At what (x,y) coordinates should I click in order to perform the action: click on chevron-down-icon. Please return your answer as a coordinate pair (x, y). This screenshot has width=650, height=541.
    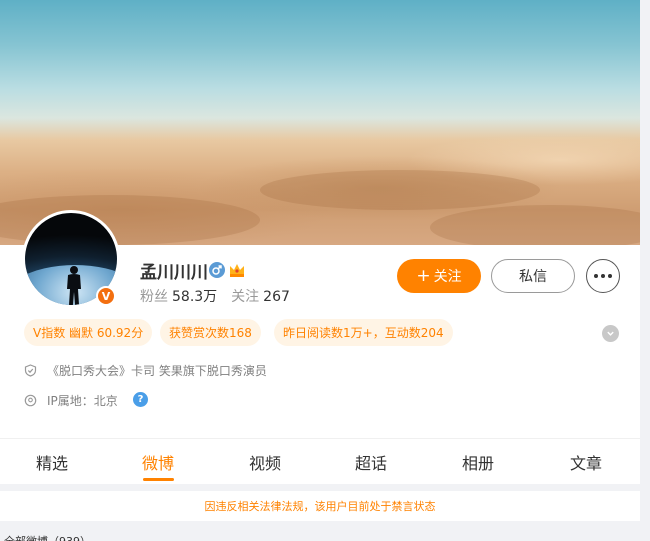
    Looking at the image, I should click on (610, 333).